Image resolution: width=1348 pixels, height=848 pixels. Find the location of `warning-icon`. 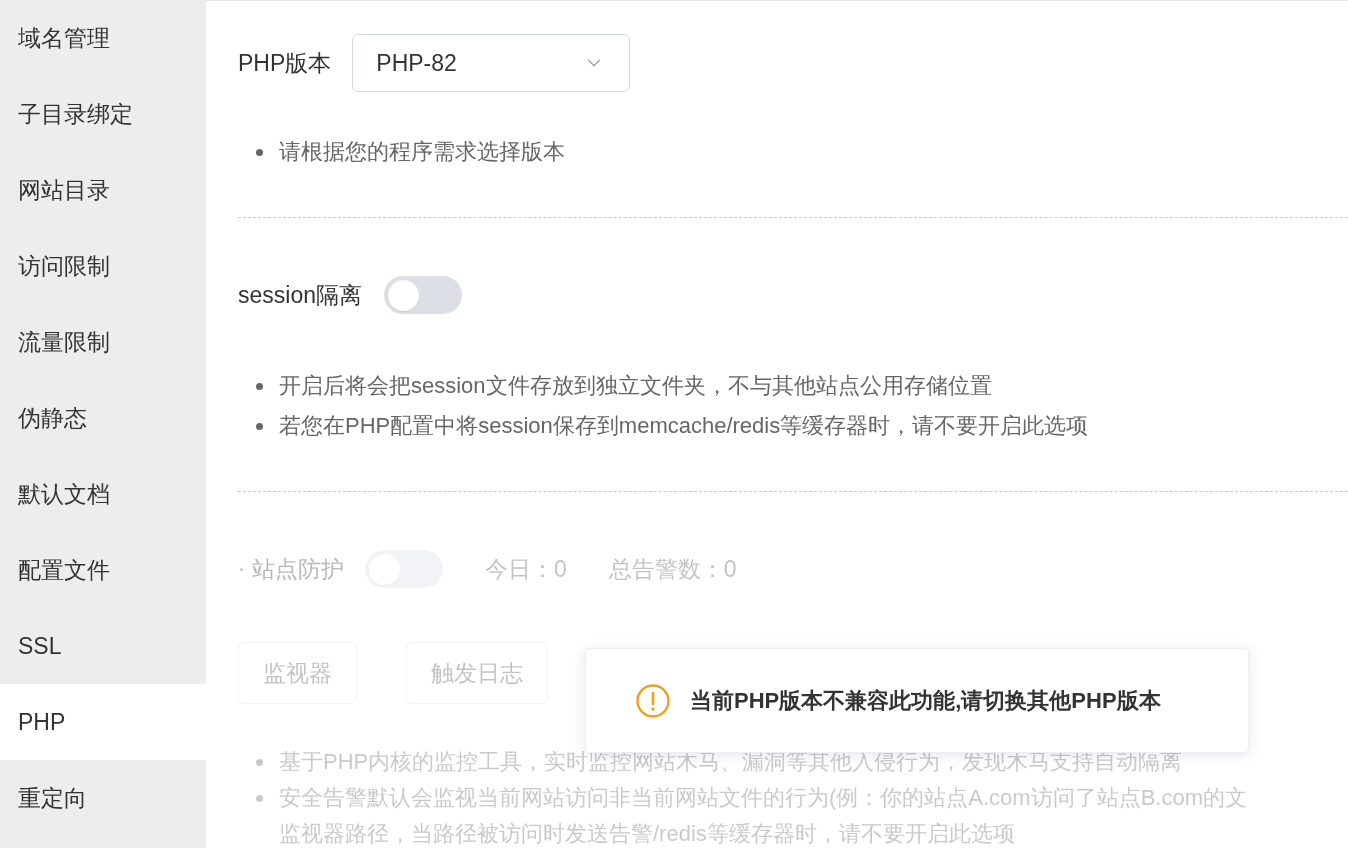

warning-icon is located at coordinates (653, 700).